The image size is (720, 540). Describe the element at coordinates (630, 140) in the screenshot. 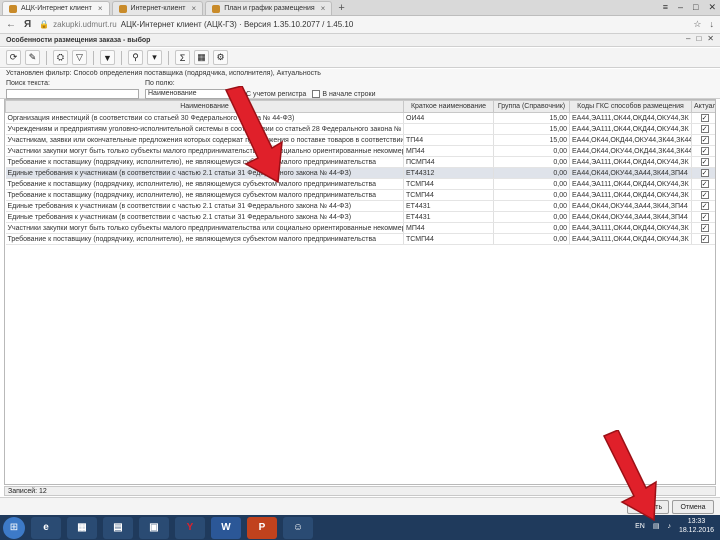

I see `cell-codes: ЕА44,ОК44,ОКД44,ОКУ44,ЗК44,ЗК44` at that location.